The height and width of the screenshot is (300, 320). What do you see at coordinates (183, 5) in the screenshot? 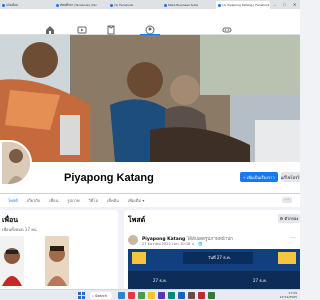
I see `tab-title: Meta Business Suite` at bounding box center [183, 5].